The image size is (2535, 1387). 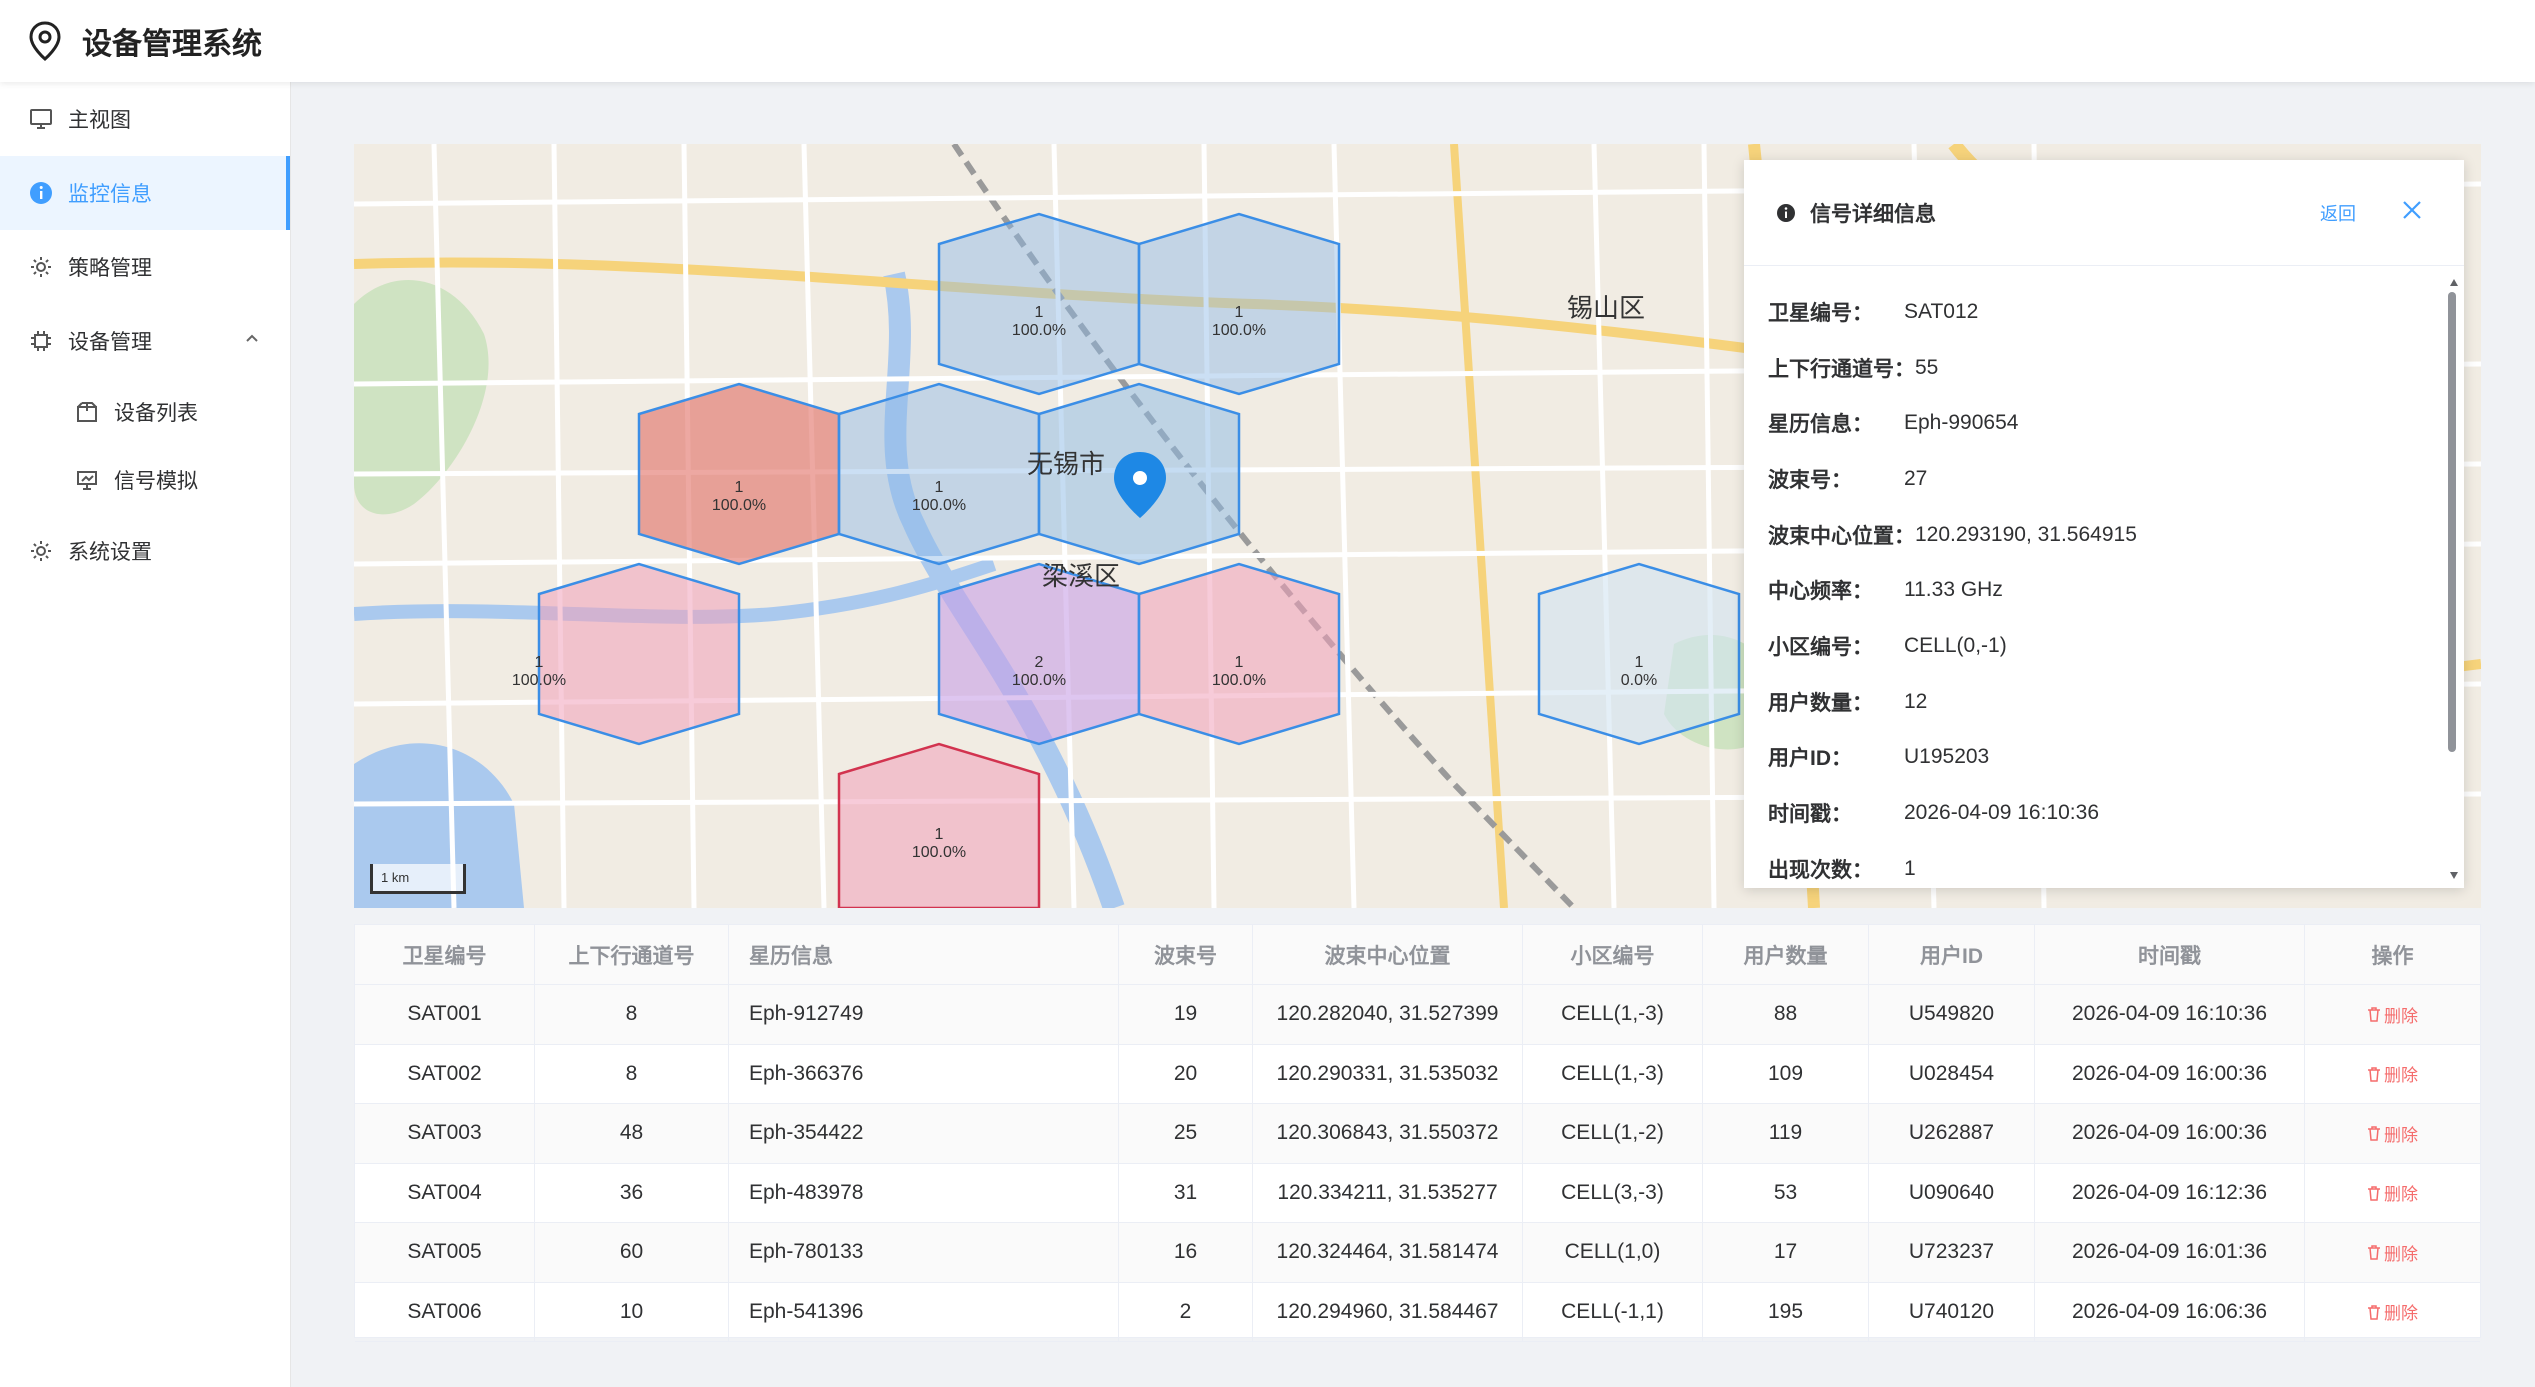 I want to click on table-cell: Eph-541396, so click(x=924, y=1311).